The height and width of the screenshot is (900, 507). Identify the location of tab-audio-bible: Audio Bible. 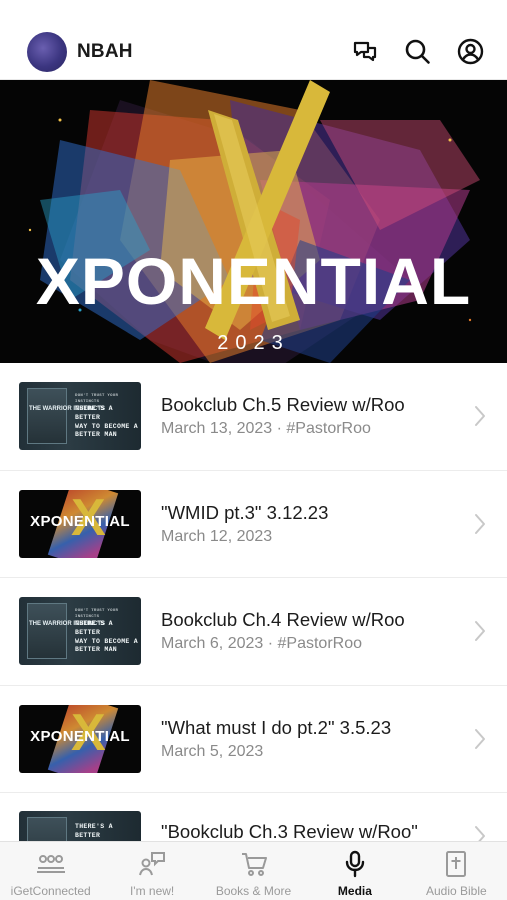
(456, 871).